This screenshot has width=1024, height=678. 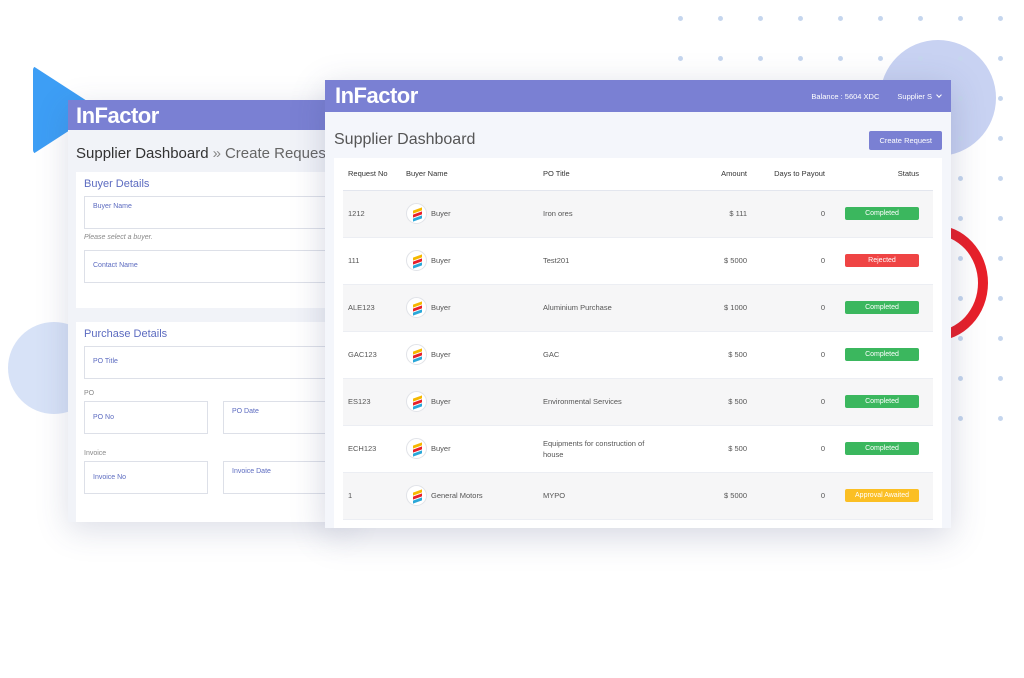 I want to click on breadcrumb-create-request: Create Request, so click(x=277, y=153).